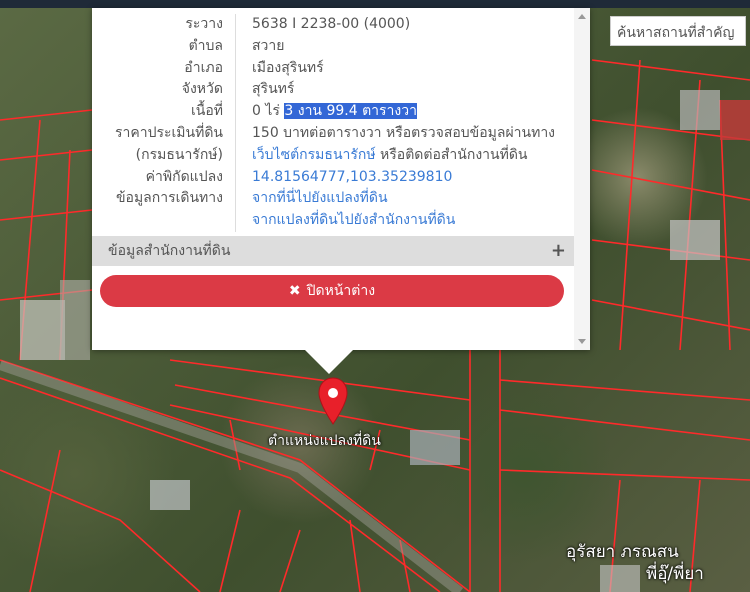 This screenshot has height=592, width=750. I want to click on map-sheet-value: 5638 I 2238-00 (4000), so click(331, 24).